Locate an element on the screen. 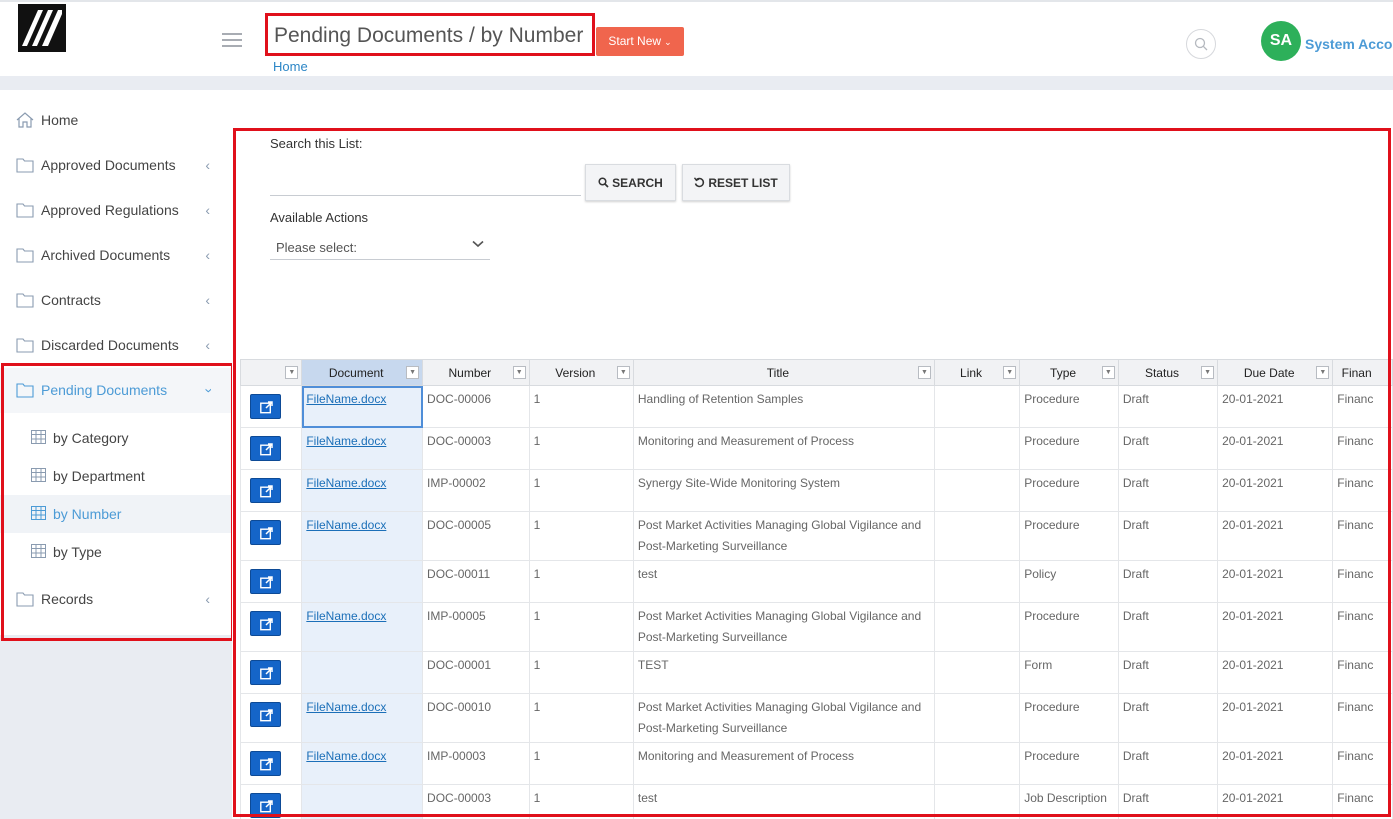 The image size is (1393, 819). user-name: System Acco is located at coordinates (1348, 44).